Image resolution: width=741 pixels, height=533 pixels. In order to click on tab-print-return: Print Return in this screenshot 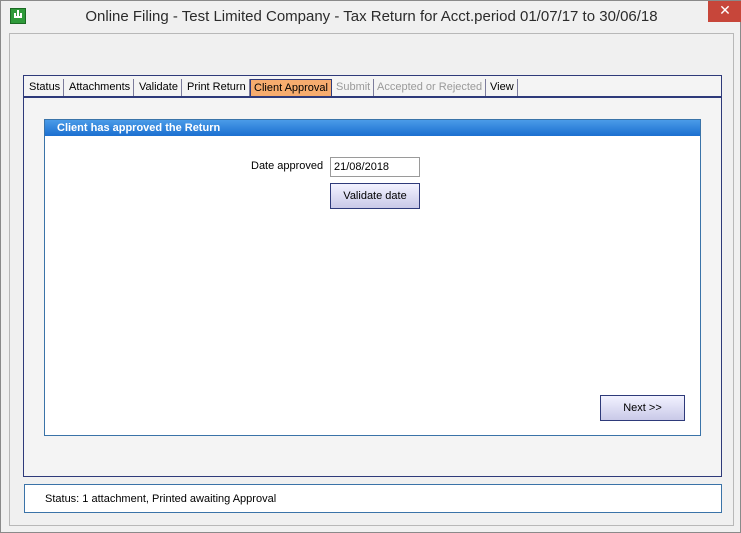, I will do `click(217, 87)`.